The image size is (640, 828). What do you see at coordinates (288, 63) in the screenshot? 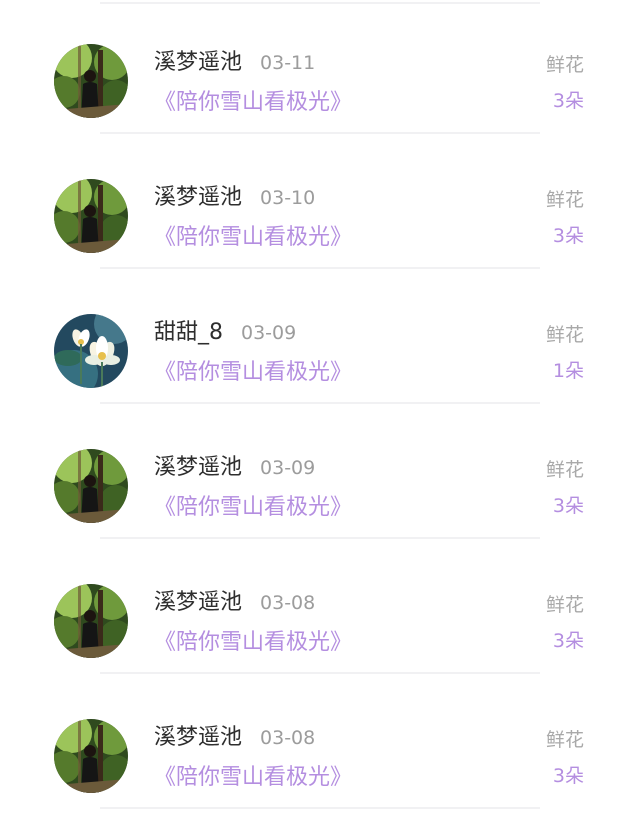
I see `date-label: 03-11` at bounding box center [288, 63].